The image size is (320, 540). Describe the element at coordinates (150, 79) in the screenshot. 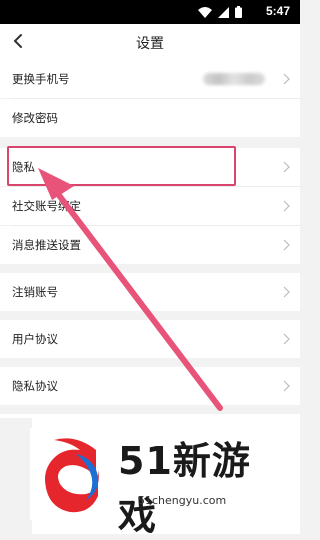

I see `settings-item-change-phone: 更换手机号` at that location.